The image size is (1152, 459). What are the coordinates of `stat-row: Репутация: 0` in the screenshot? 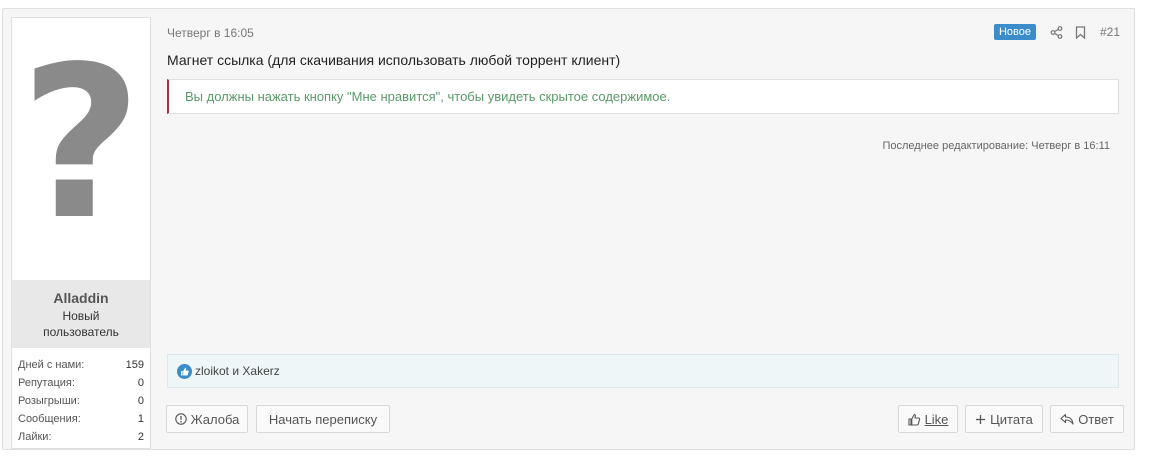 It's located at (81, 383).